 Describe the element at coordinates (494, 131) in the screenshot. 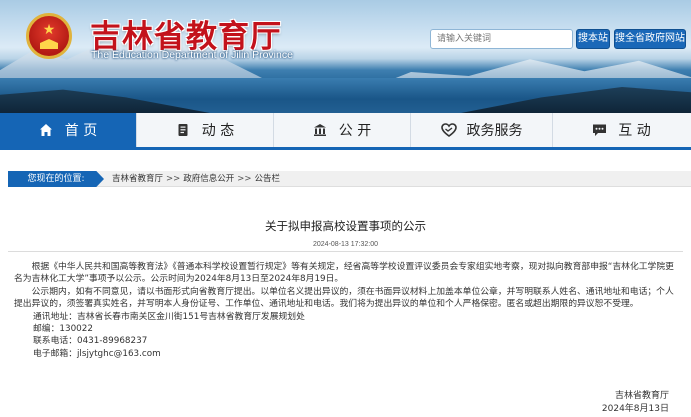

I see `nav-item-label: 政务服务` at that location.